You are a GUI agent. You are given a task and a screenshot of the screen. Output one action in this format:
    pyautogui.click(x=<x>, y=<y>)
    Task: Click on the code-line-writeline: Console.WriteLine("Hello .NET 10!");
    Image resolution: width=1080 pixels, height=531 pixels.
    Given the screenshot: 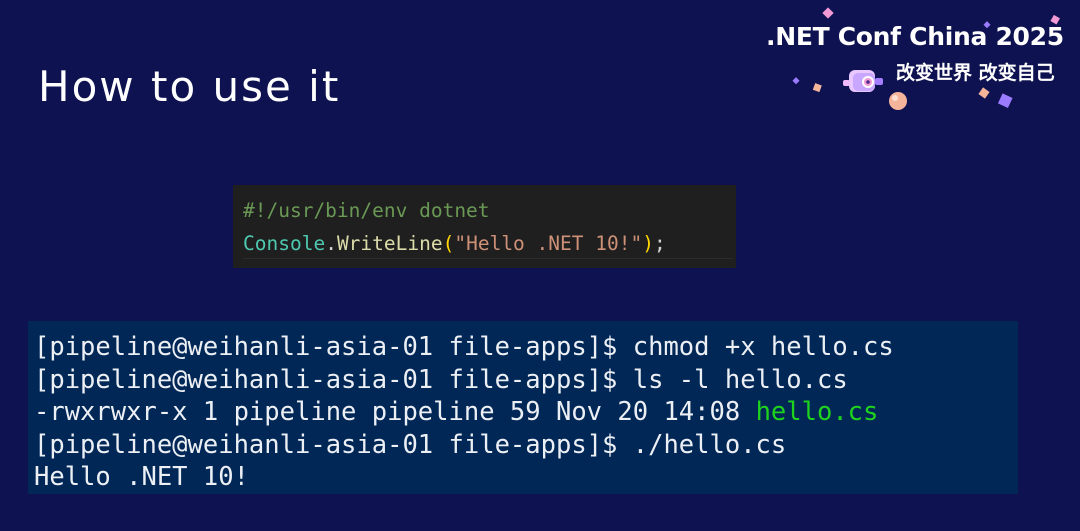 What is the action you would take?
    pyautogui.click(x=489, y=243)
    